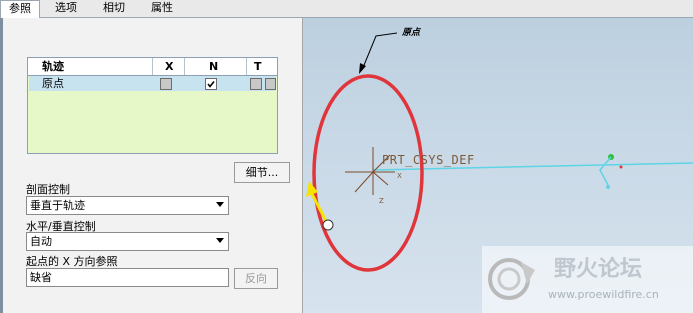 The width and height of the screenshot is (693, 313). Describe the element at coordinates (621, 167) in the screenshot. I see `red-dot` at that location.